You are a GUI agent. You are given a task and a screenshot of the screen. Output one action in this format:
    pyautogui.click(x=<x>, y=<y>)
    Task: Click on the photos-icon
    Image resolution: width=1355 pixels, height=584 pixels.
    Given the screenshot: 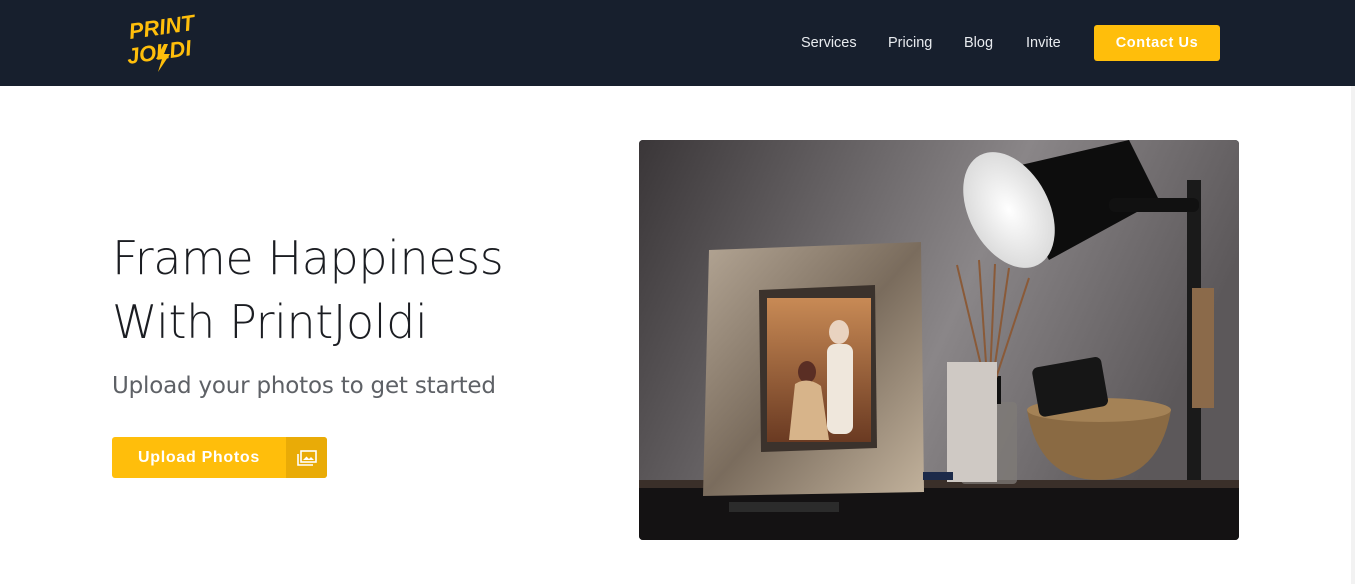 What is the action you would take?
    pyautogui.click(x=306, y=457)
    